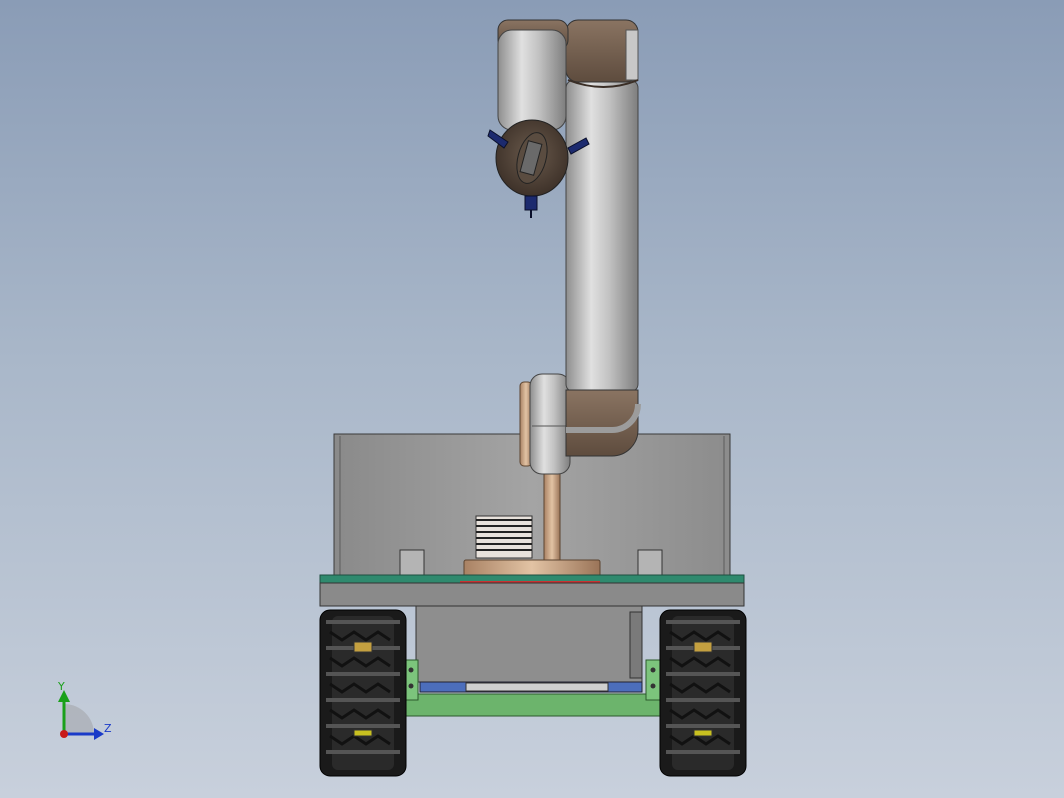 The height and width of the screenshot is (798, 1064). Describe the element at coordinates (532, 108) in the screenshot. I see `robot-arm-wrist` at that location.